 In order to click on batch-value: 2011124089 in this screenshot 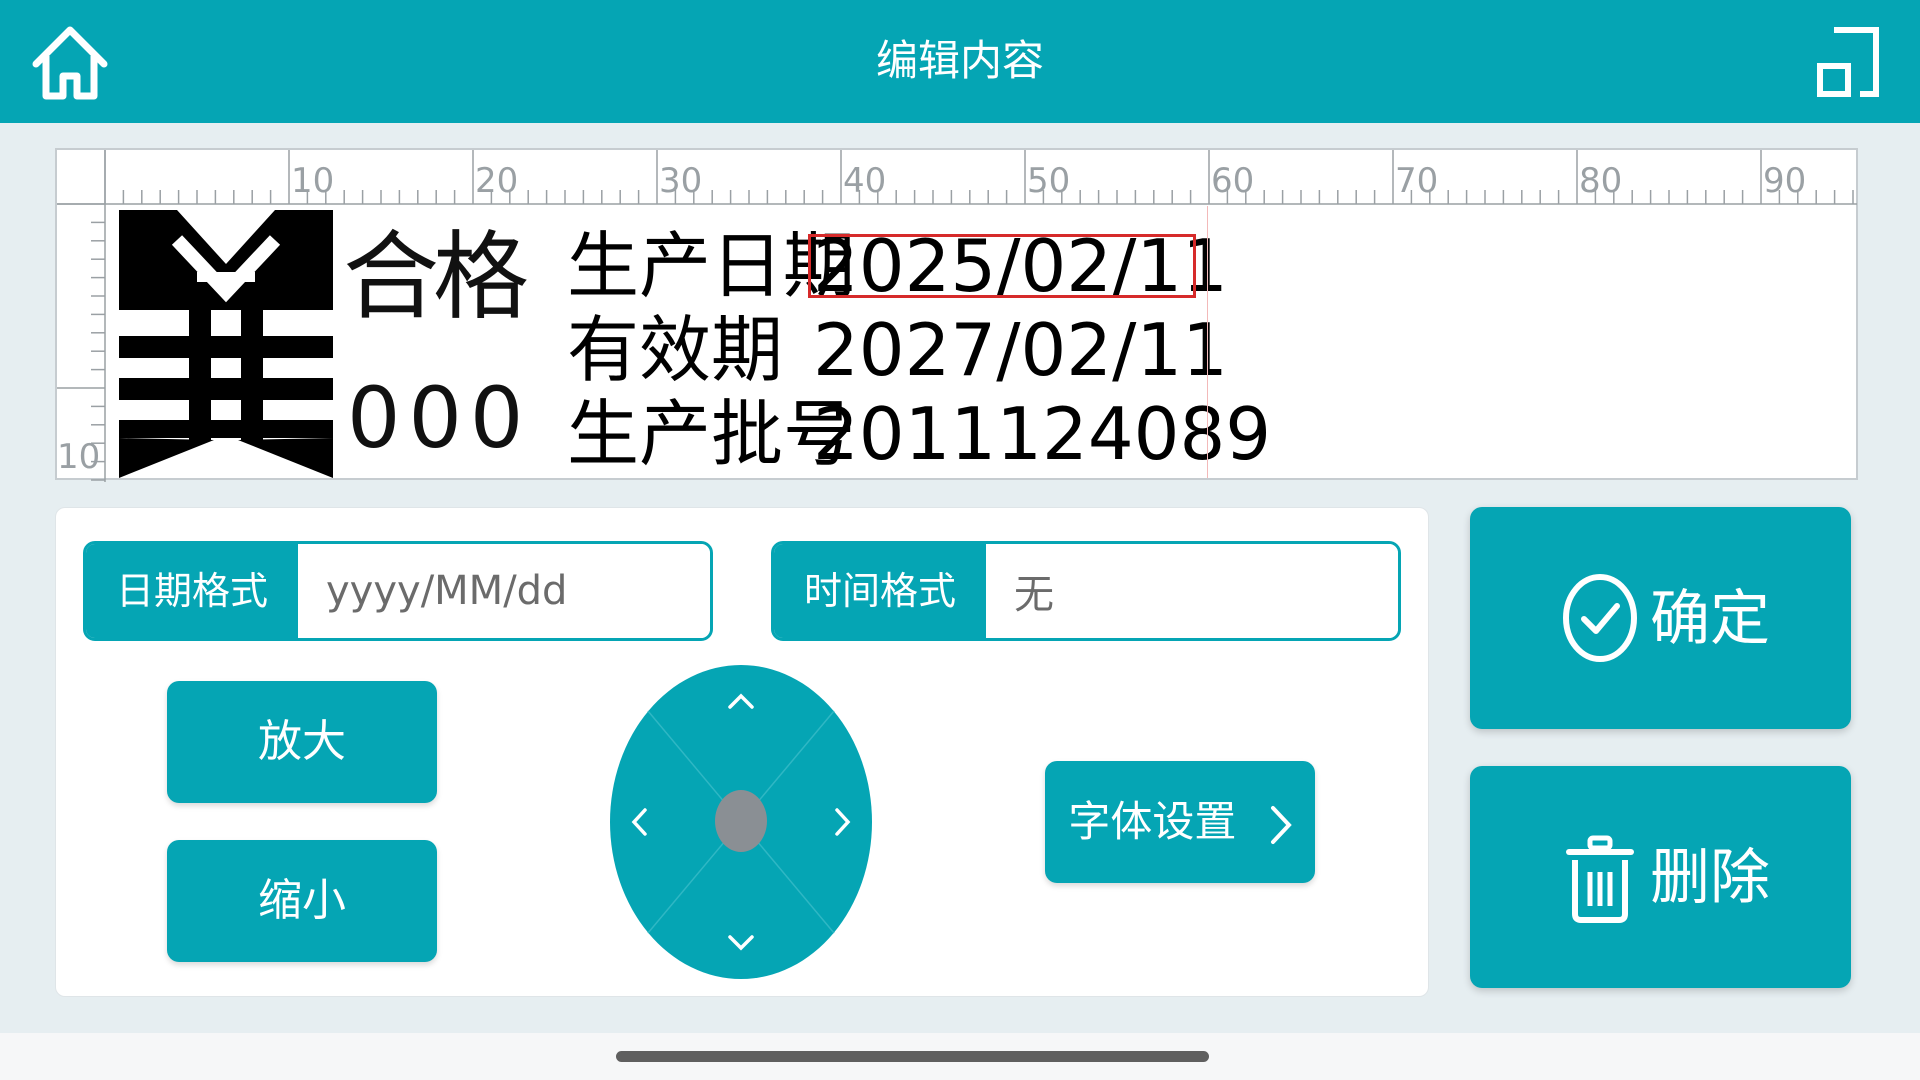, I will do `click(1042, 434)`.